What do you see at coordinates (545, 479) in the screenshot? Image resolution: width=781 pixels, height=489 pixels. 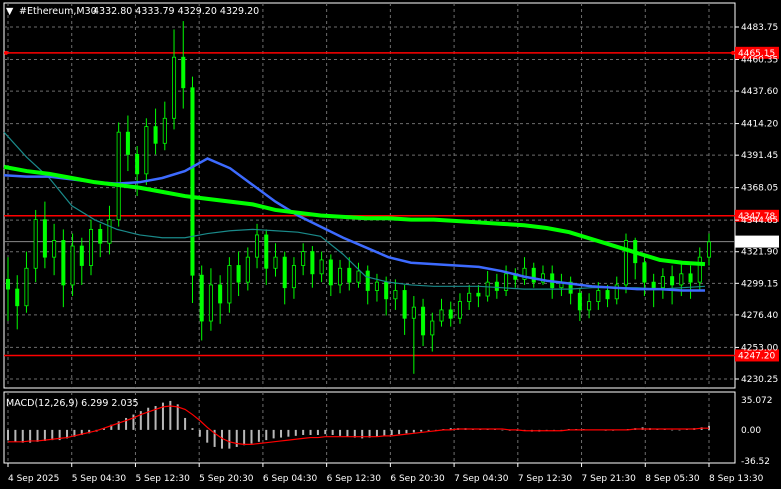 I see `time-label: 7 Sep 12:30` at bounding box center [545, 479].